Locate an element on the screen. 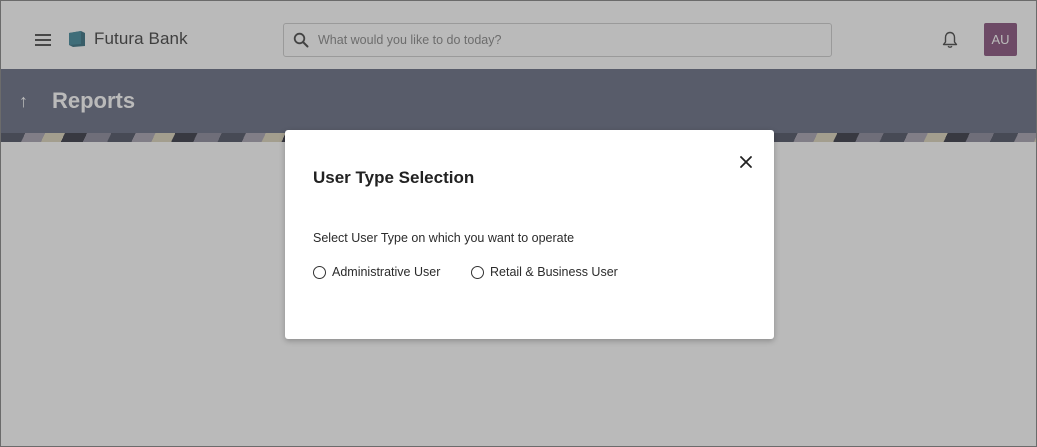 This screenshot has height=447, width=1037. dialog-title: User Type Selection is located at coordinates (394, 177).